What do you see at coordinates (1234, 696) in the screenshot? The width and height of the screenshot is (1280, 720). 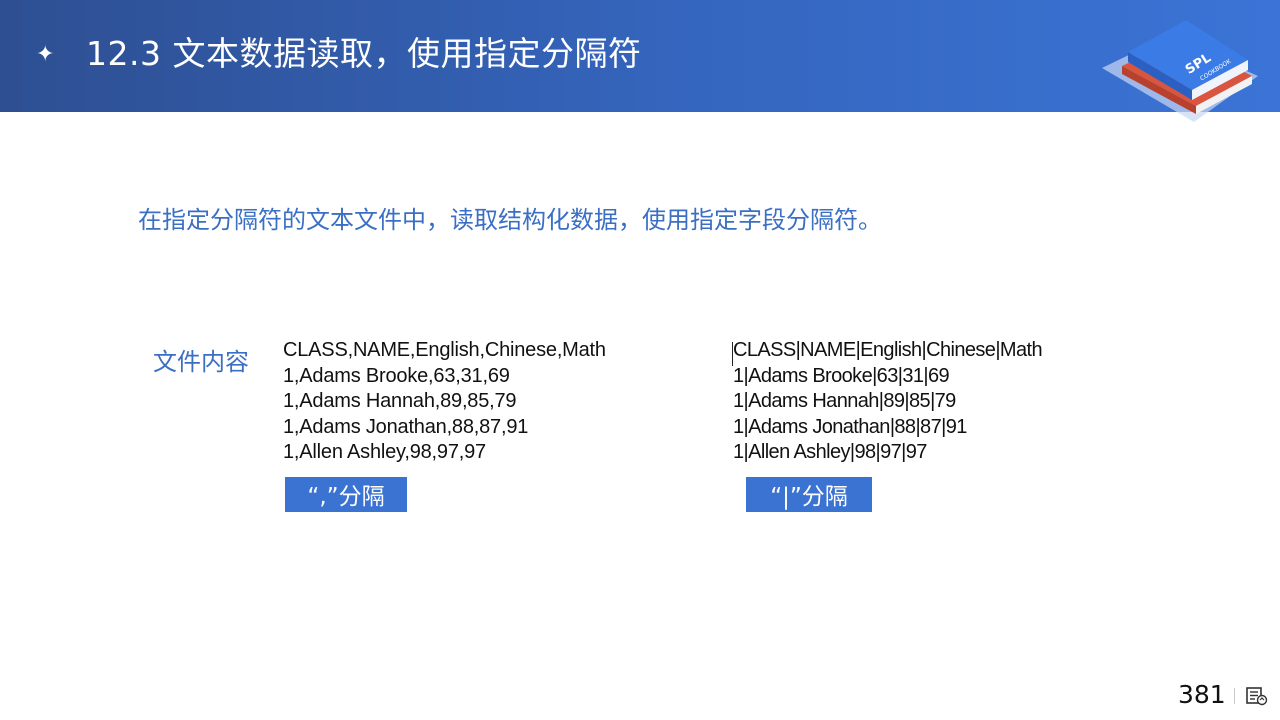 I see `footer-divider` at bounding box center [1234, 696].